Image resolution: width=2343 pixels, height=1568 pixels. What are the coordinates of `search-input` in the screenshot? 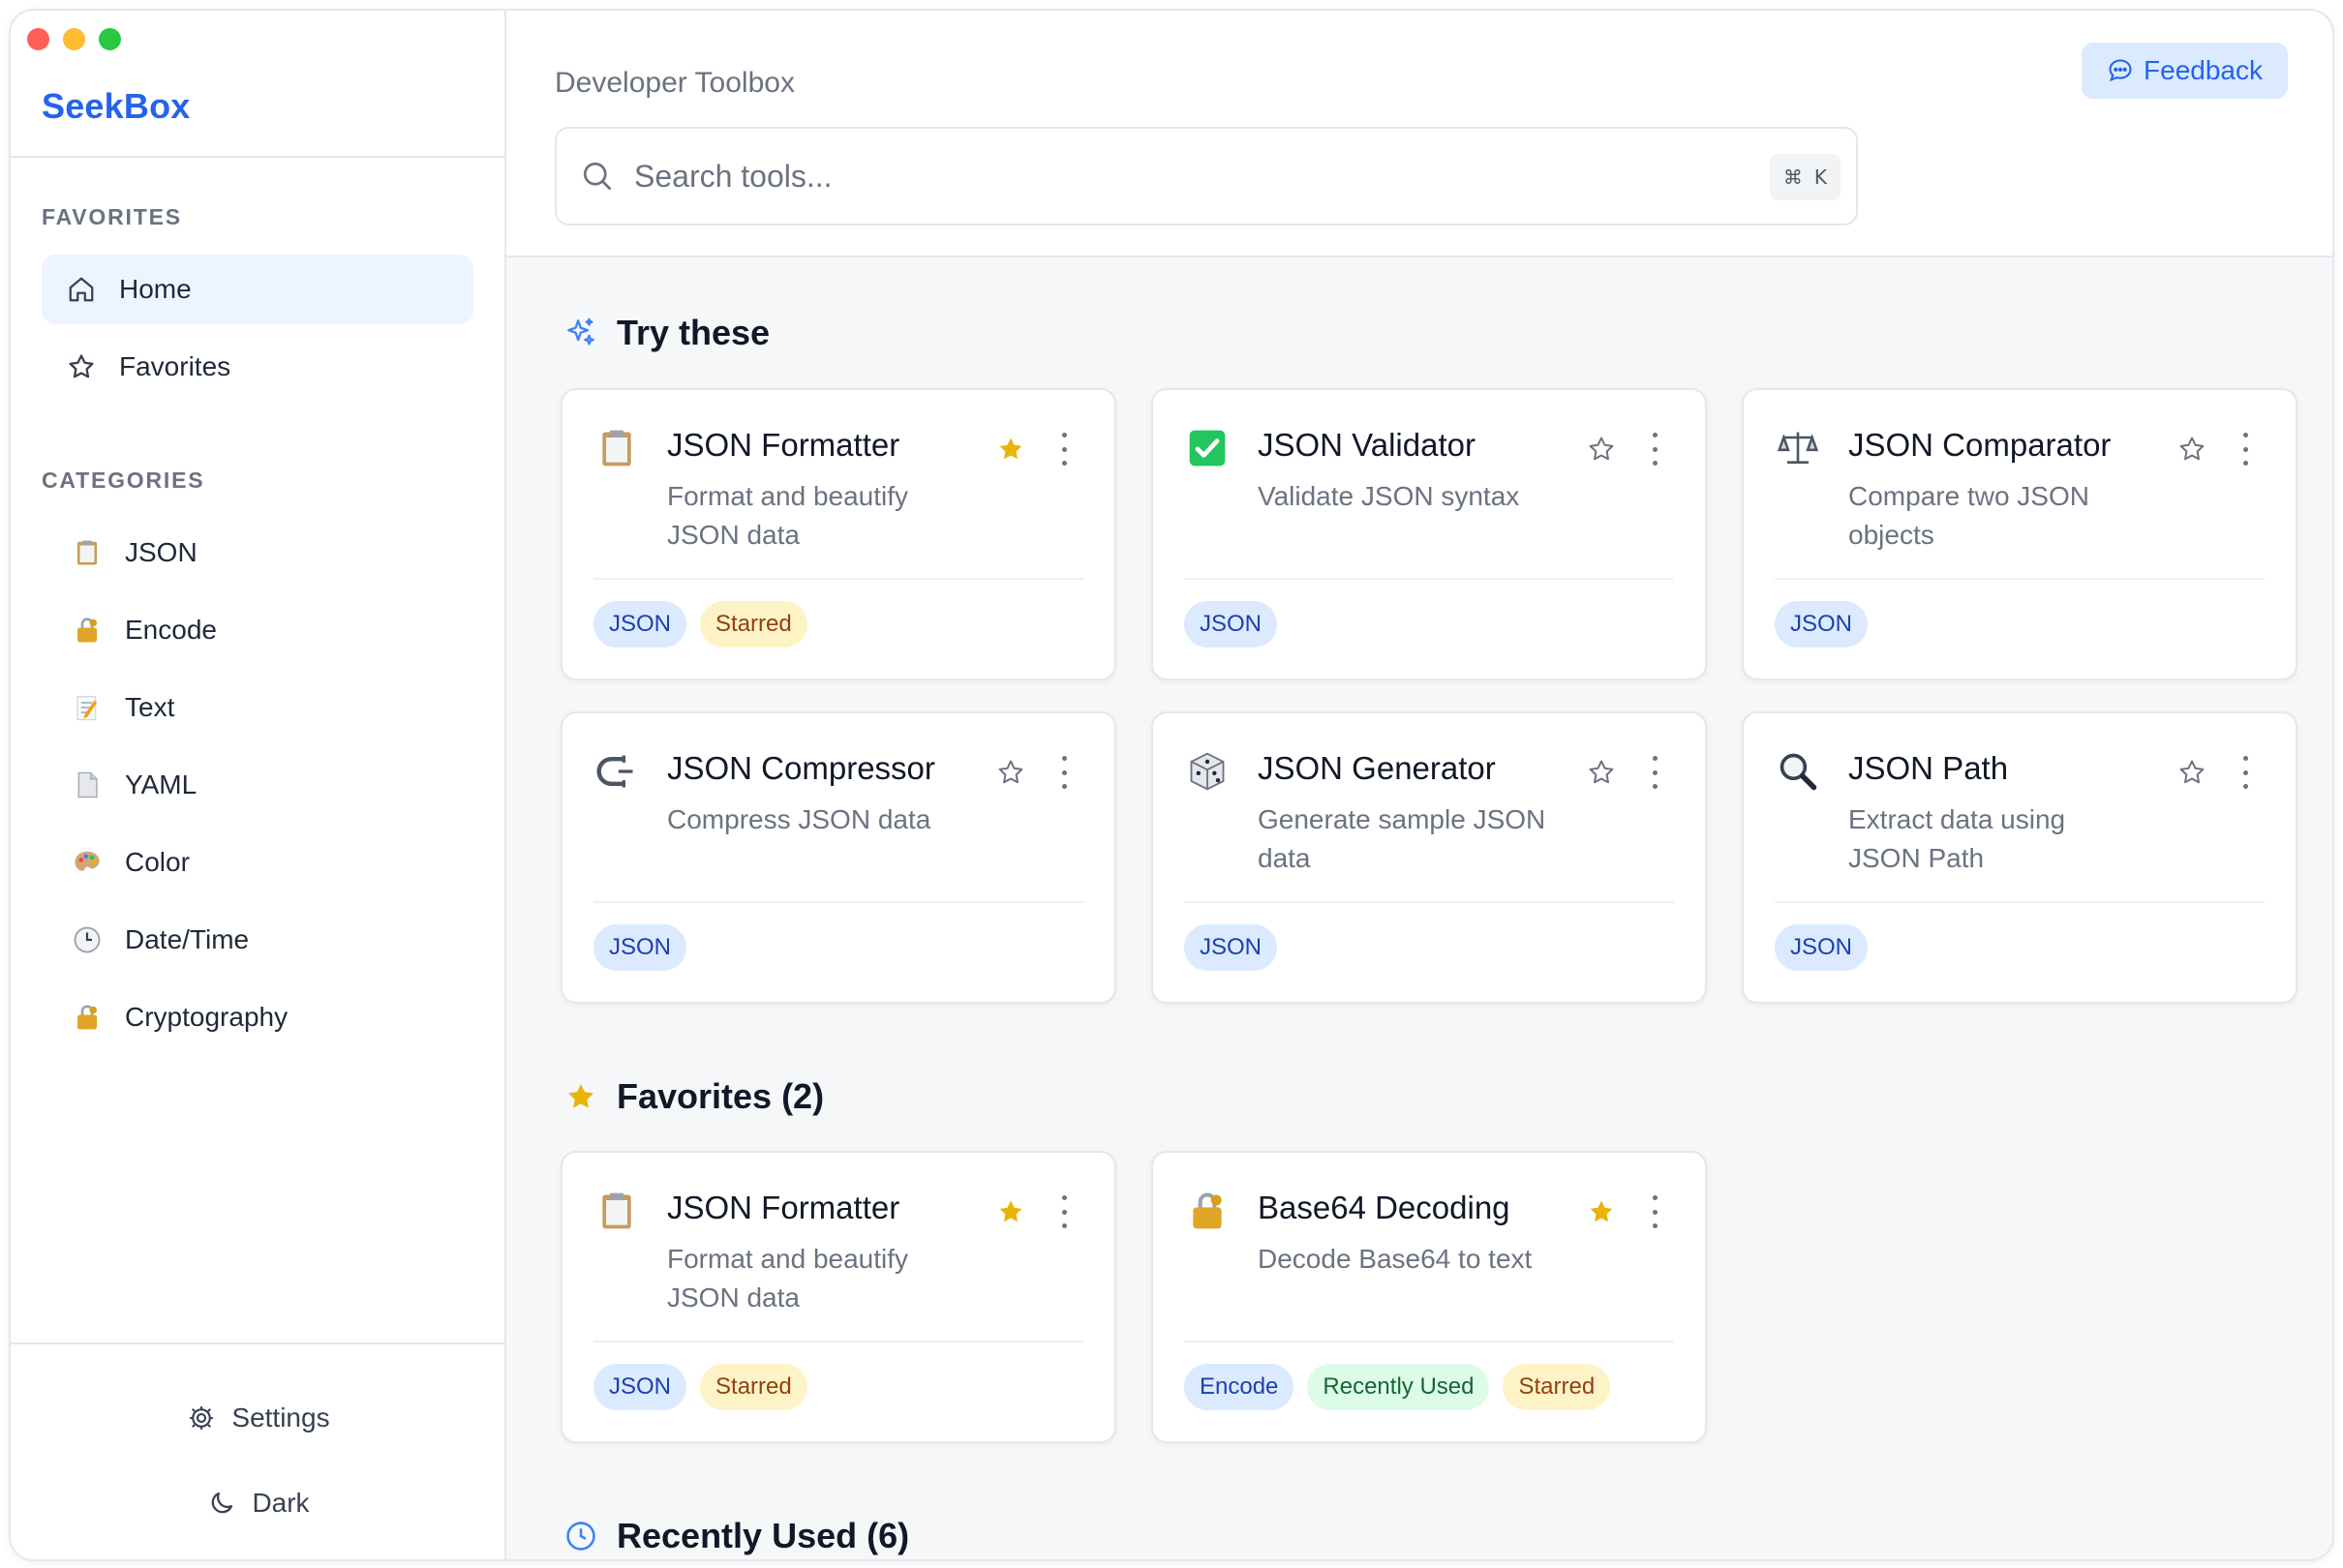 It's located at (1166, 176).